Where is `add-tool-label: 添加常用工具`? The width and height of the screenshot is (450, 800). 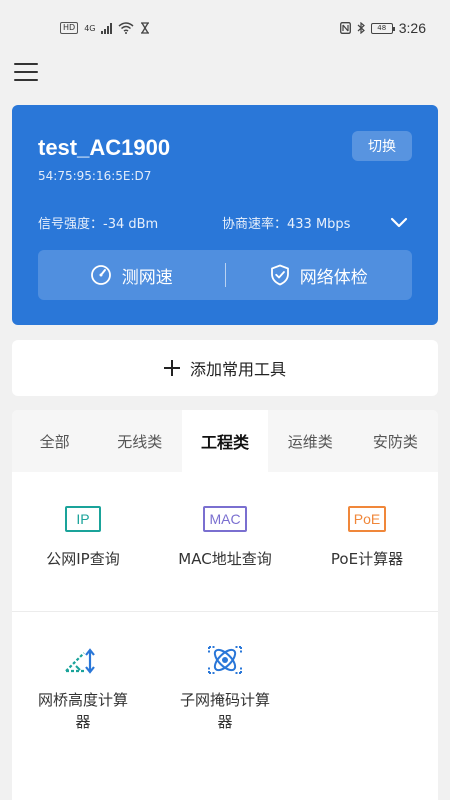 add-tool-label: 添加常用工具 is located at coordinates (237, 369).